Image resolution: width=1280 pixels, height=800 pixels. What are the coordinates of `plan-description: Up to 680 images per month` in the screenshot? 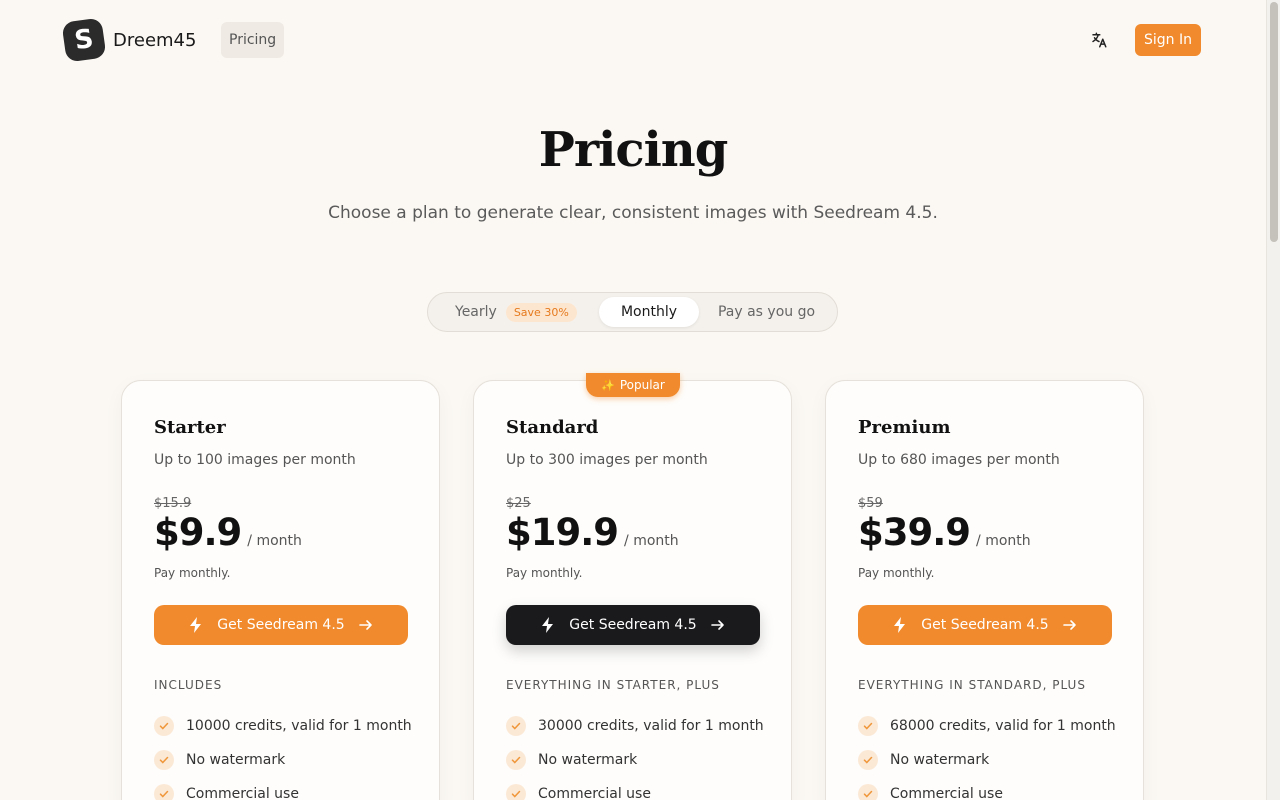 It's located at (959, 460).